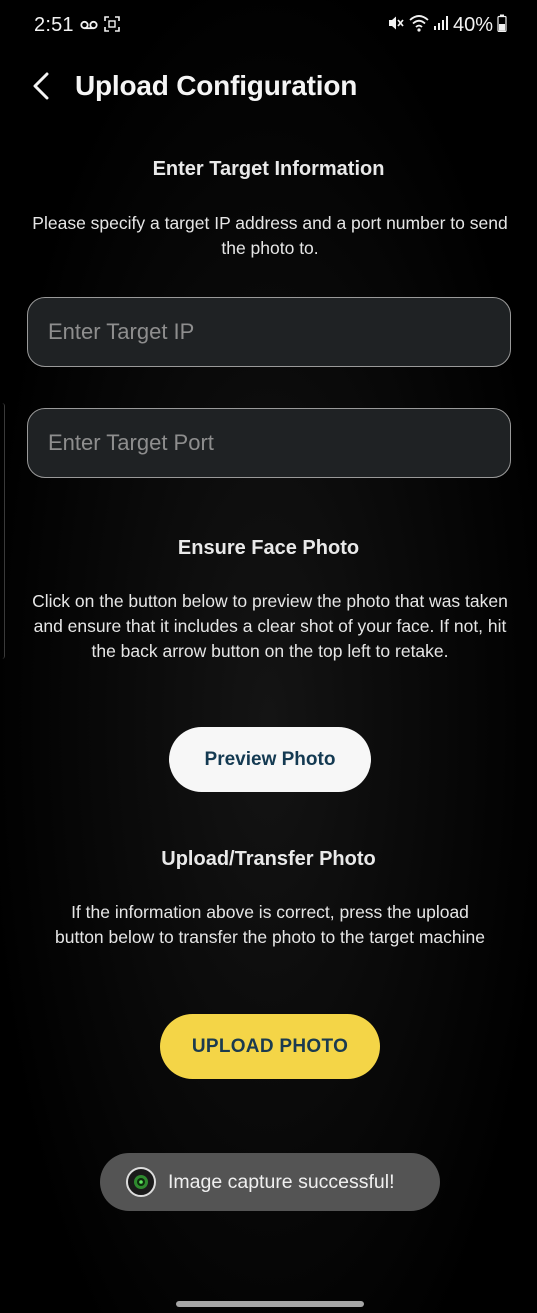 The height and width of the screenshot is (1313, 537). What do you see at coordinates (270, 1046) in the screenshot?
I see `upload-photo-button: UPLOAD PHOTO` at bounding box center [270, 1046].